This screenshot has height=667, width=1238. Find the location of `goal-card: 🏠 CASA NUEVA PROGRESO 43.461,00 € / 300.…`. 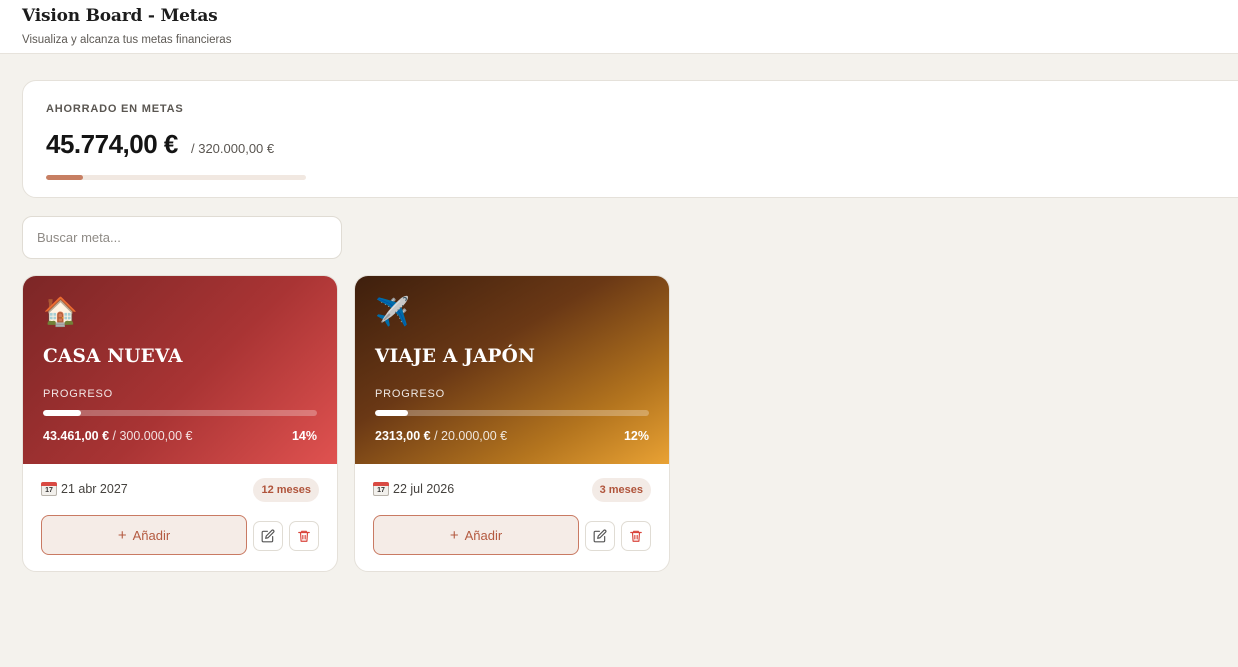

goal-card: 🏠 CASA NUEVA PROGRESO 43.461,00 € / 300.… is located at coordinates (180, 423).